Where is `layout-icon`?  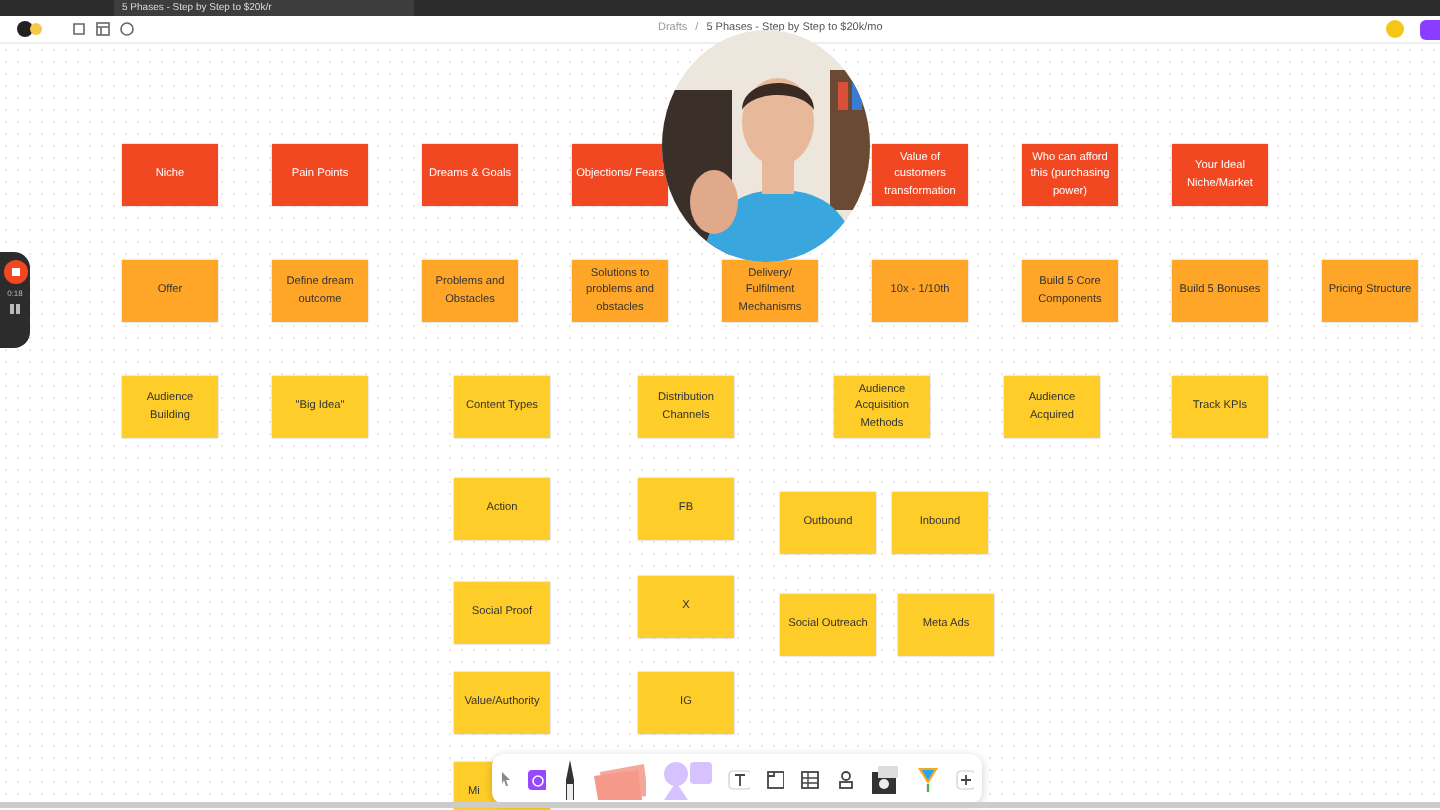
layout-icon is located at coordinates (103, 29).